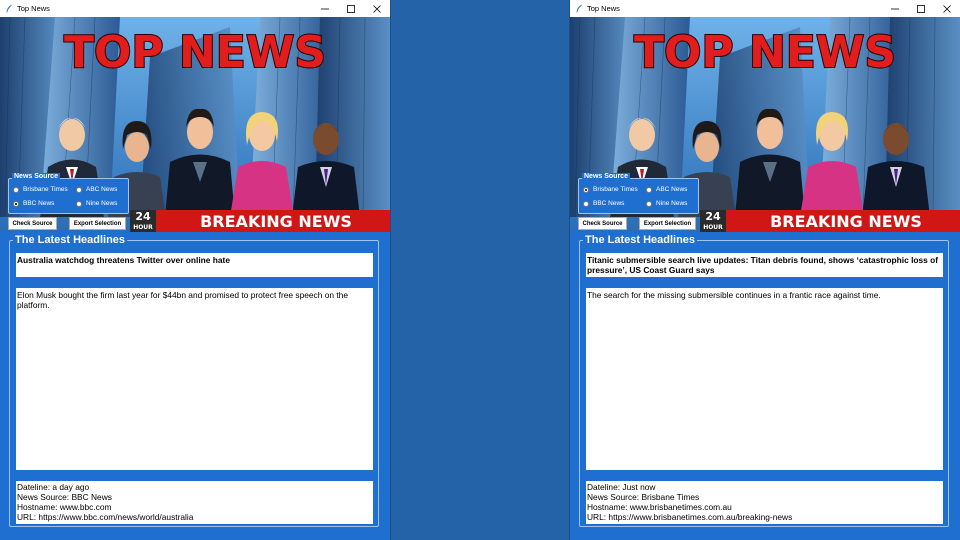  What do you see at coordinates (64, 507) in the screenshot?
I see `hostname-text: Hostname: www.bbc.com` at bounding box center [64, 507].